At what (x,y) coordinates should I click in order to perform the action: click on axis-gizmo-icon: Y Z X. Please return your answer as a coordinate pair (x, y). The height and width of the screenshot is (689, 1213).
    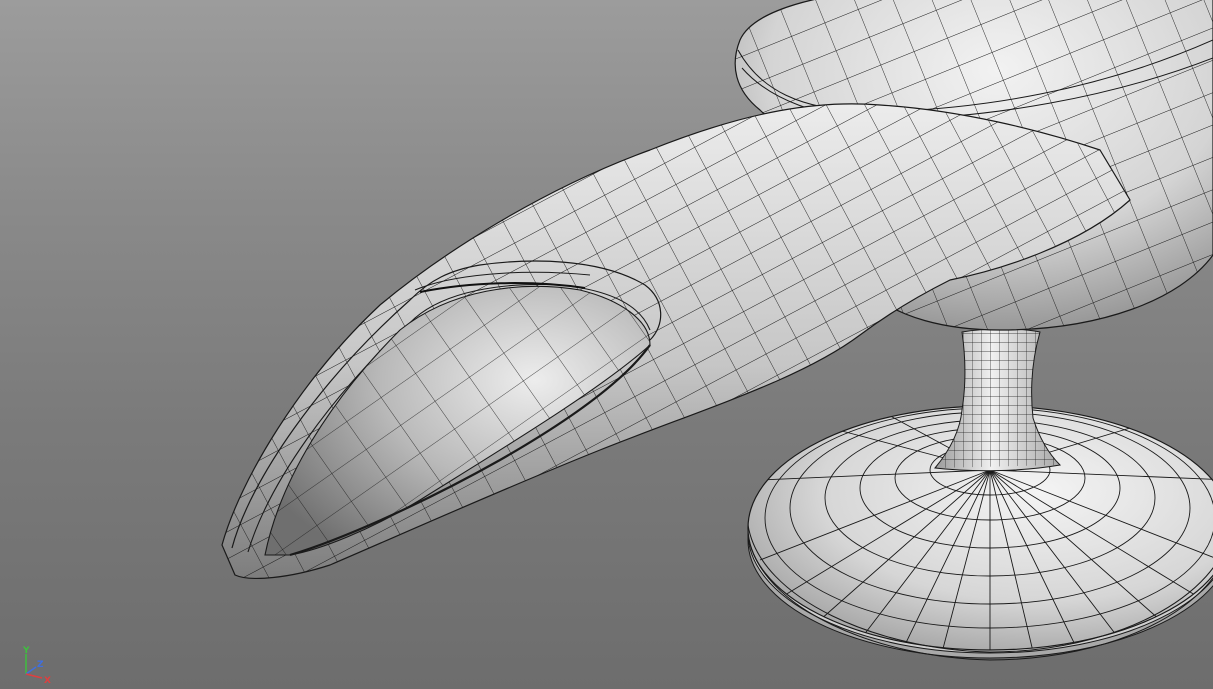
    Looking at the image, I should click on (36, 666).